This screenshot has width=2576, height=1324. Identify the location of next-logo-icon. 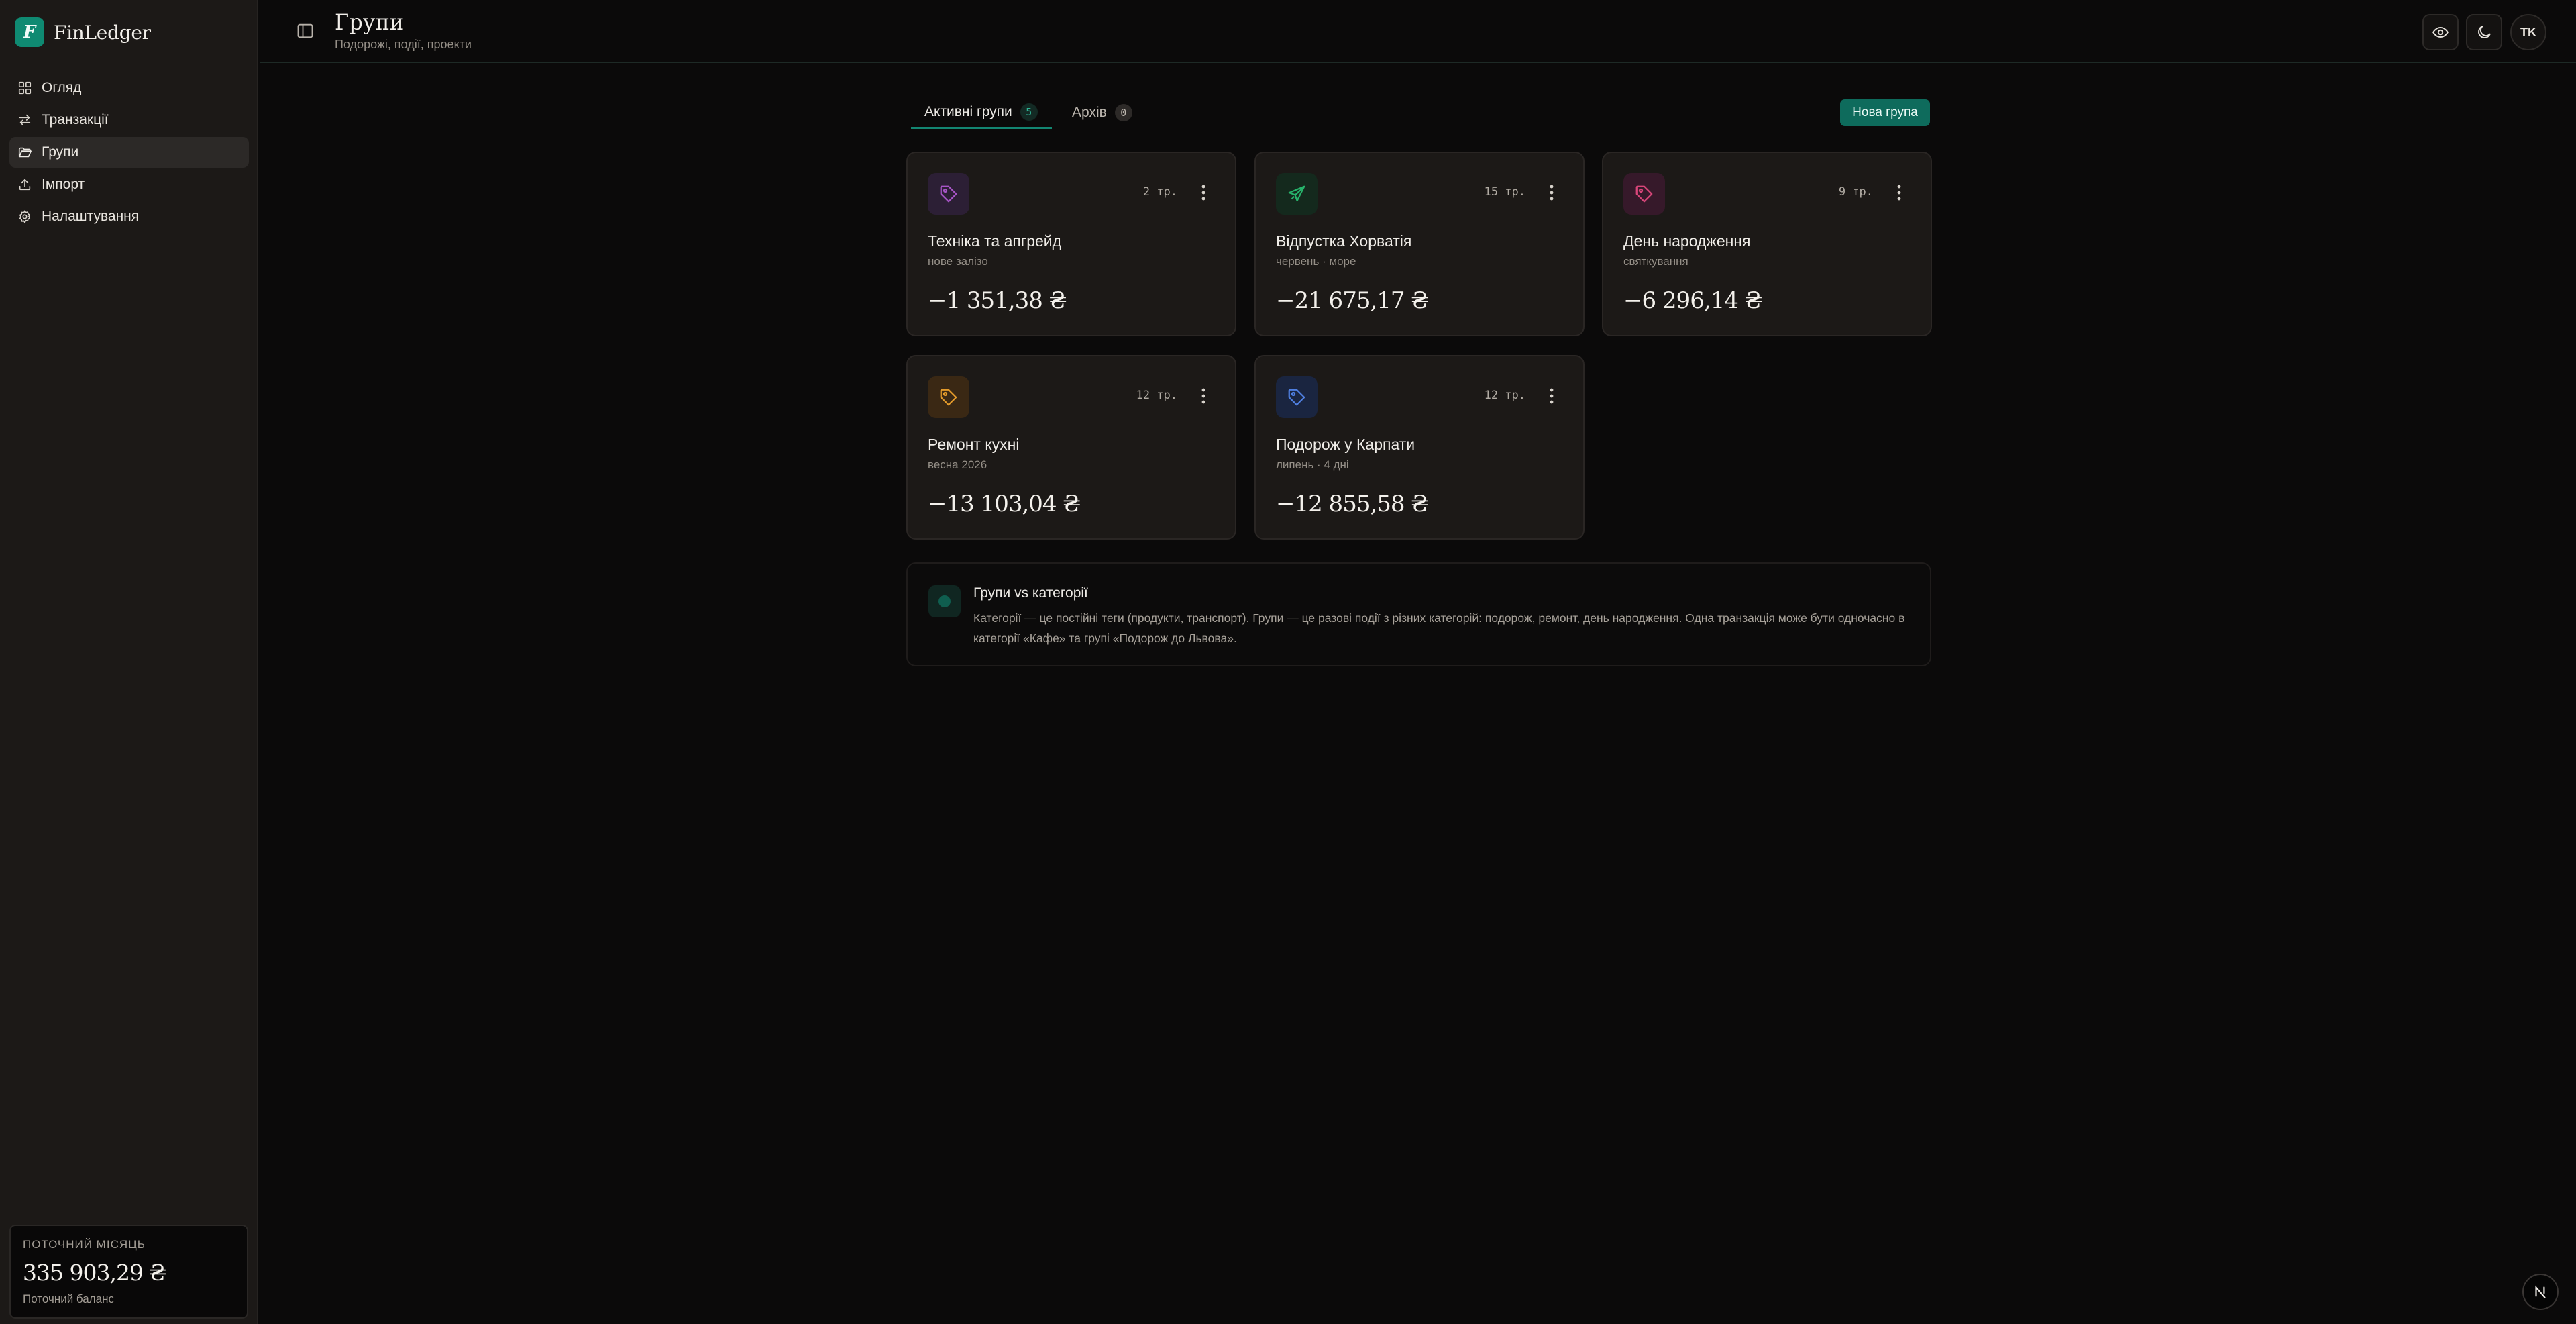
(2540, 1291).